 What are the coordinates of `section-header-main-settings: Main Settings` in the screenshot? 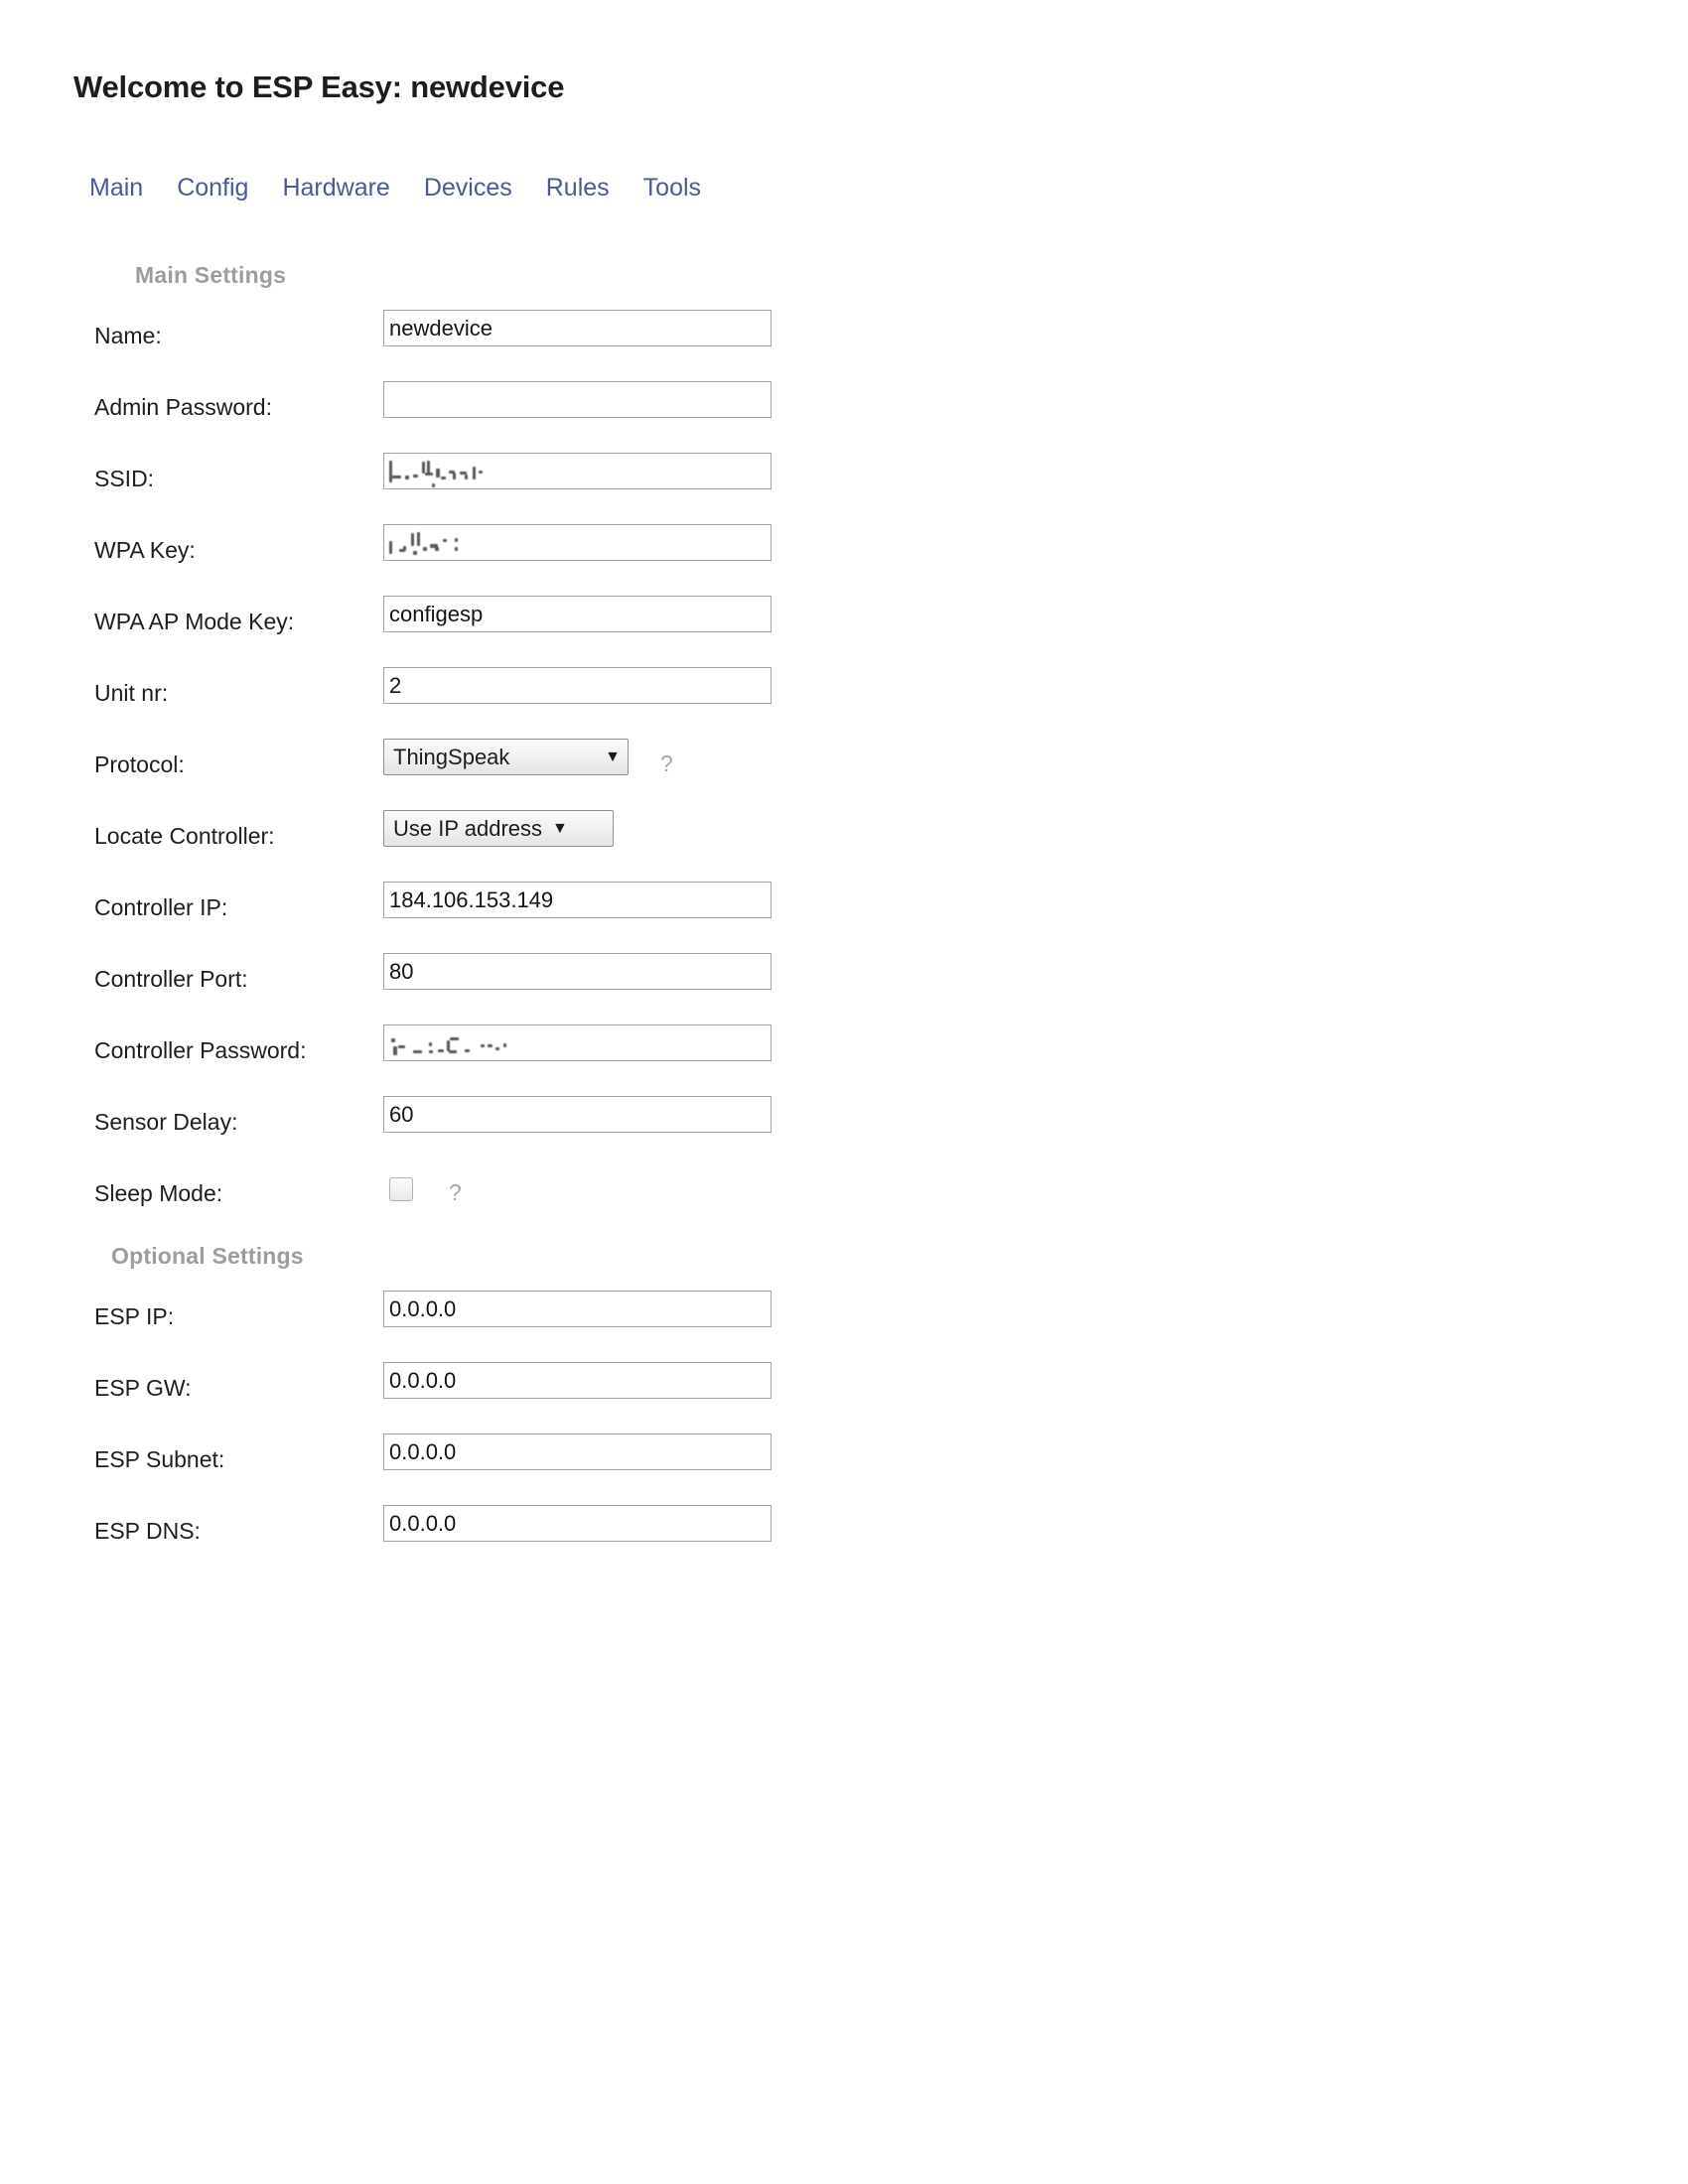 It's located at (844, 276).